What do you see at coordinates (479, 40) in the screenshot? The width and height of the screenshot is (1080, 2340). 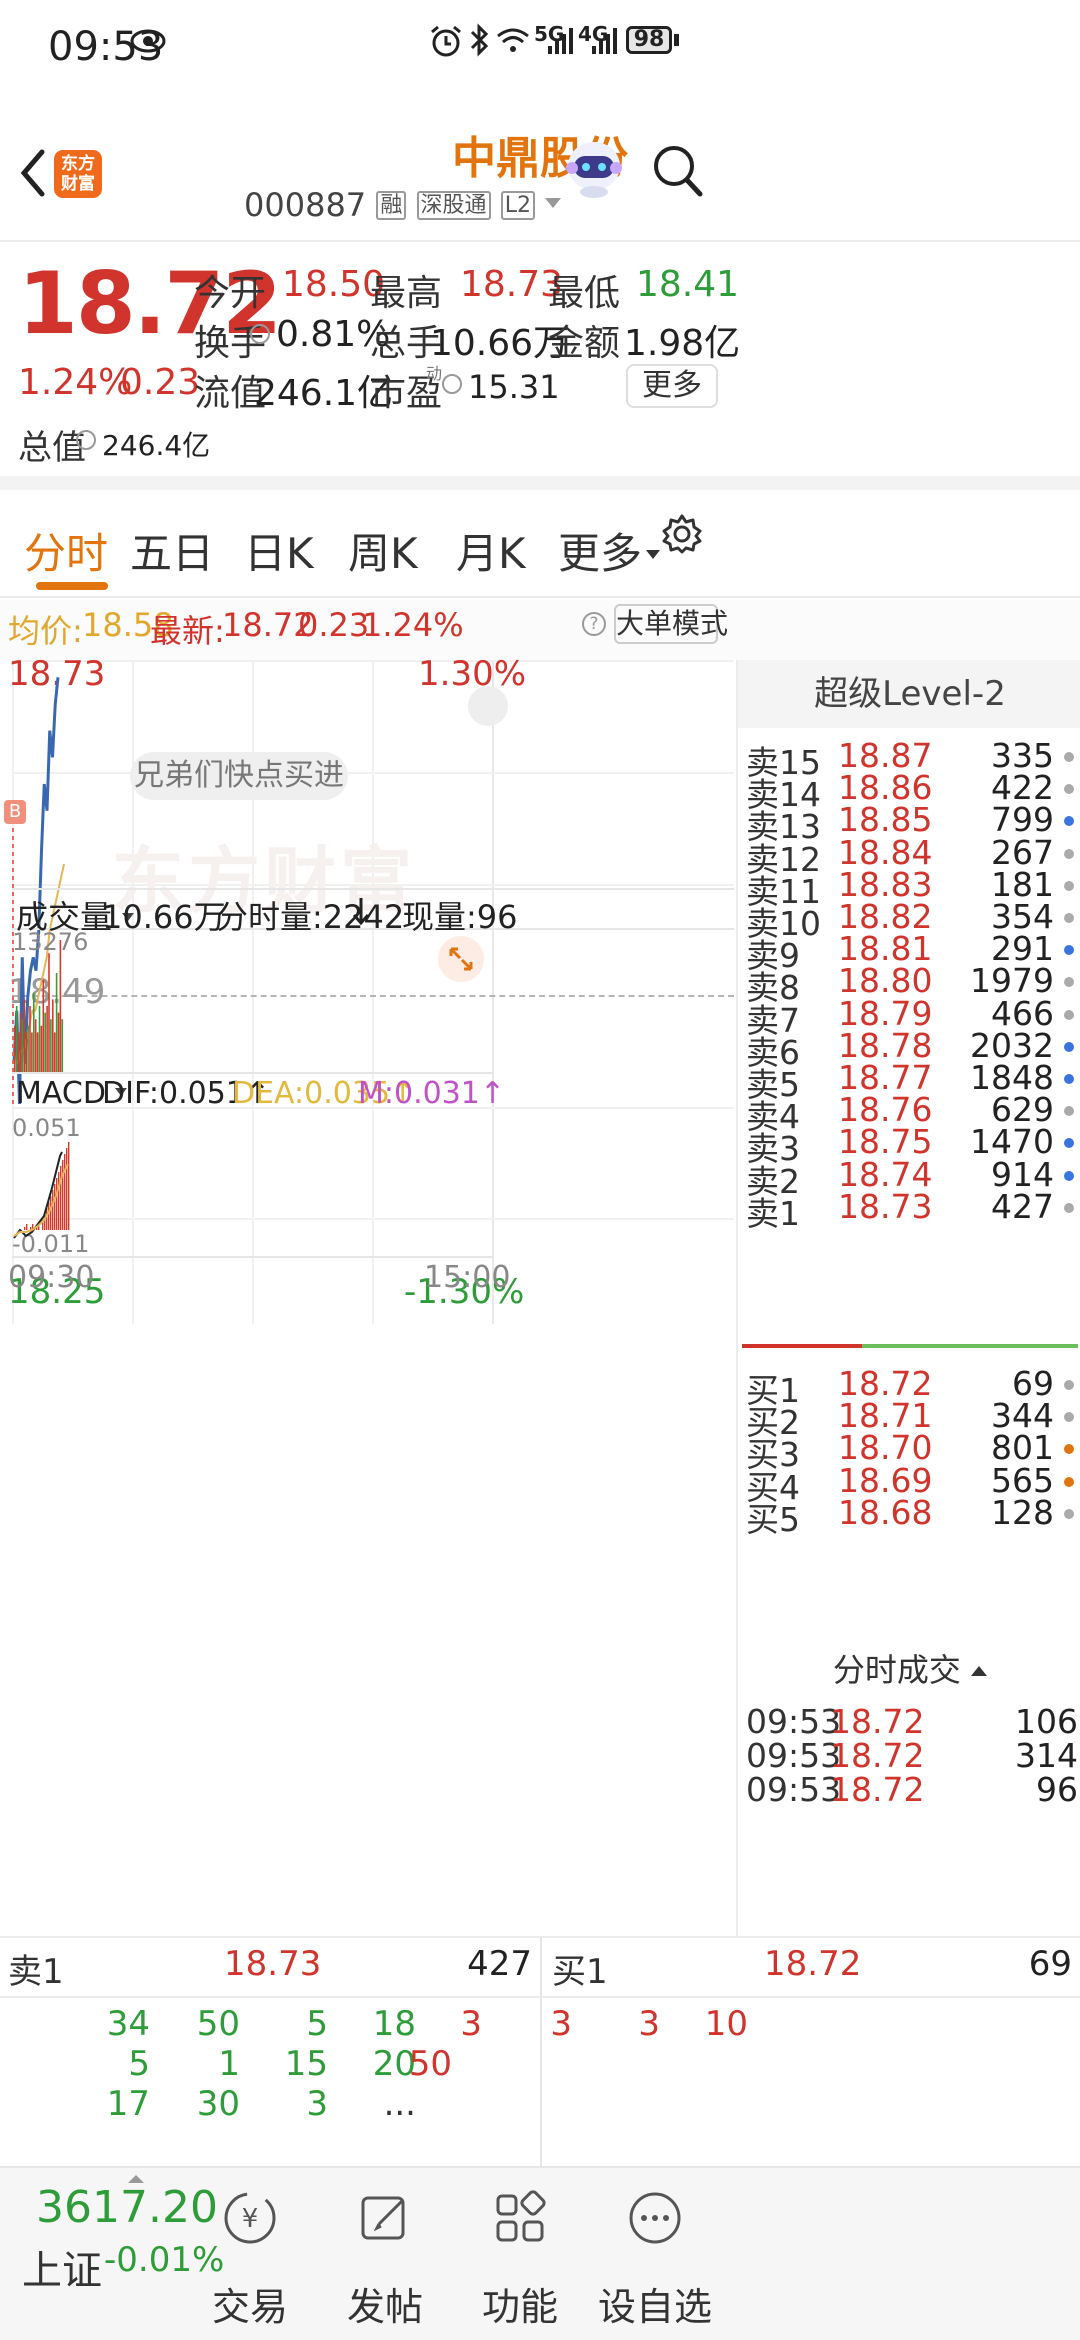 I see `bluetooth-icon` at bounding box center [479, 40].